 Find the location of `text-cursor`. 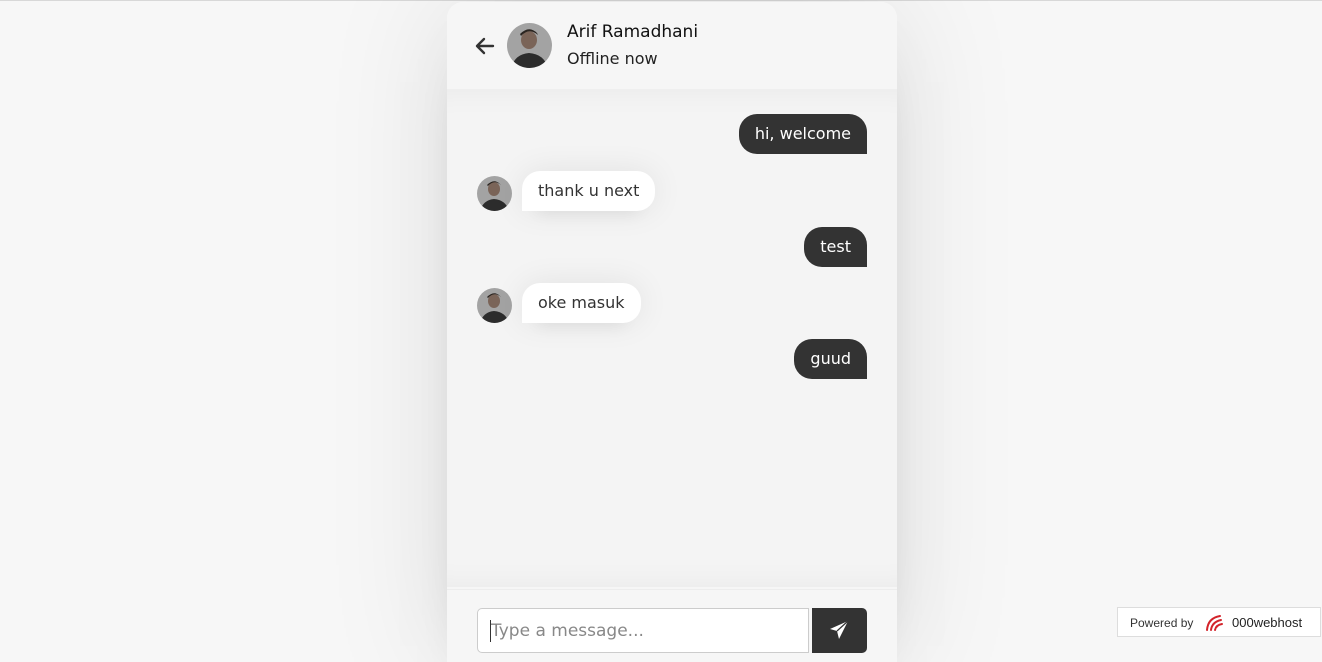

text-cursor is located at coordinates (490, 631).